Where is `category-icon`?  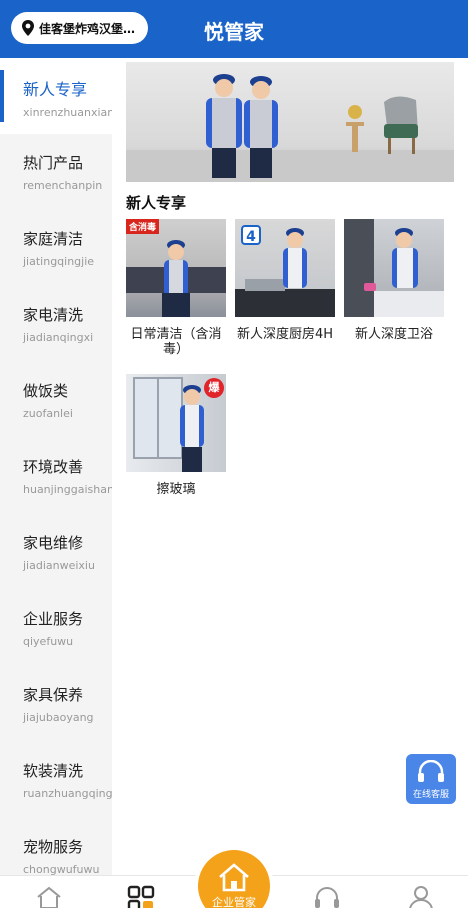
category-icon is located at coordinates (141, 896).